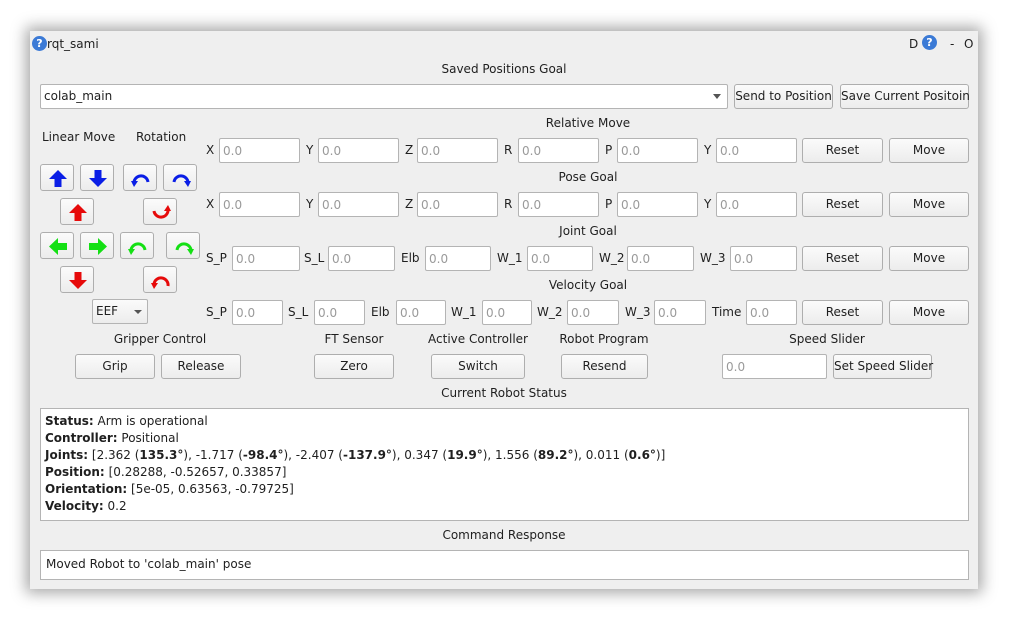 This screenshot has width=1009, height=620. Describe the element at coordinates (259, 150) in the screenshot. I see `relative-move-x-input` at that location.